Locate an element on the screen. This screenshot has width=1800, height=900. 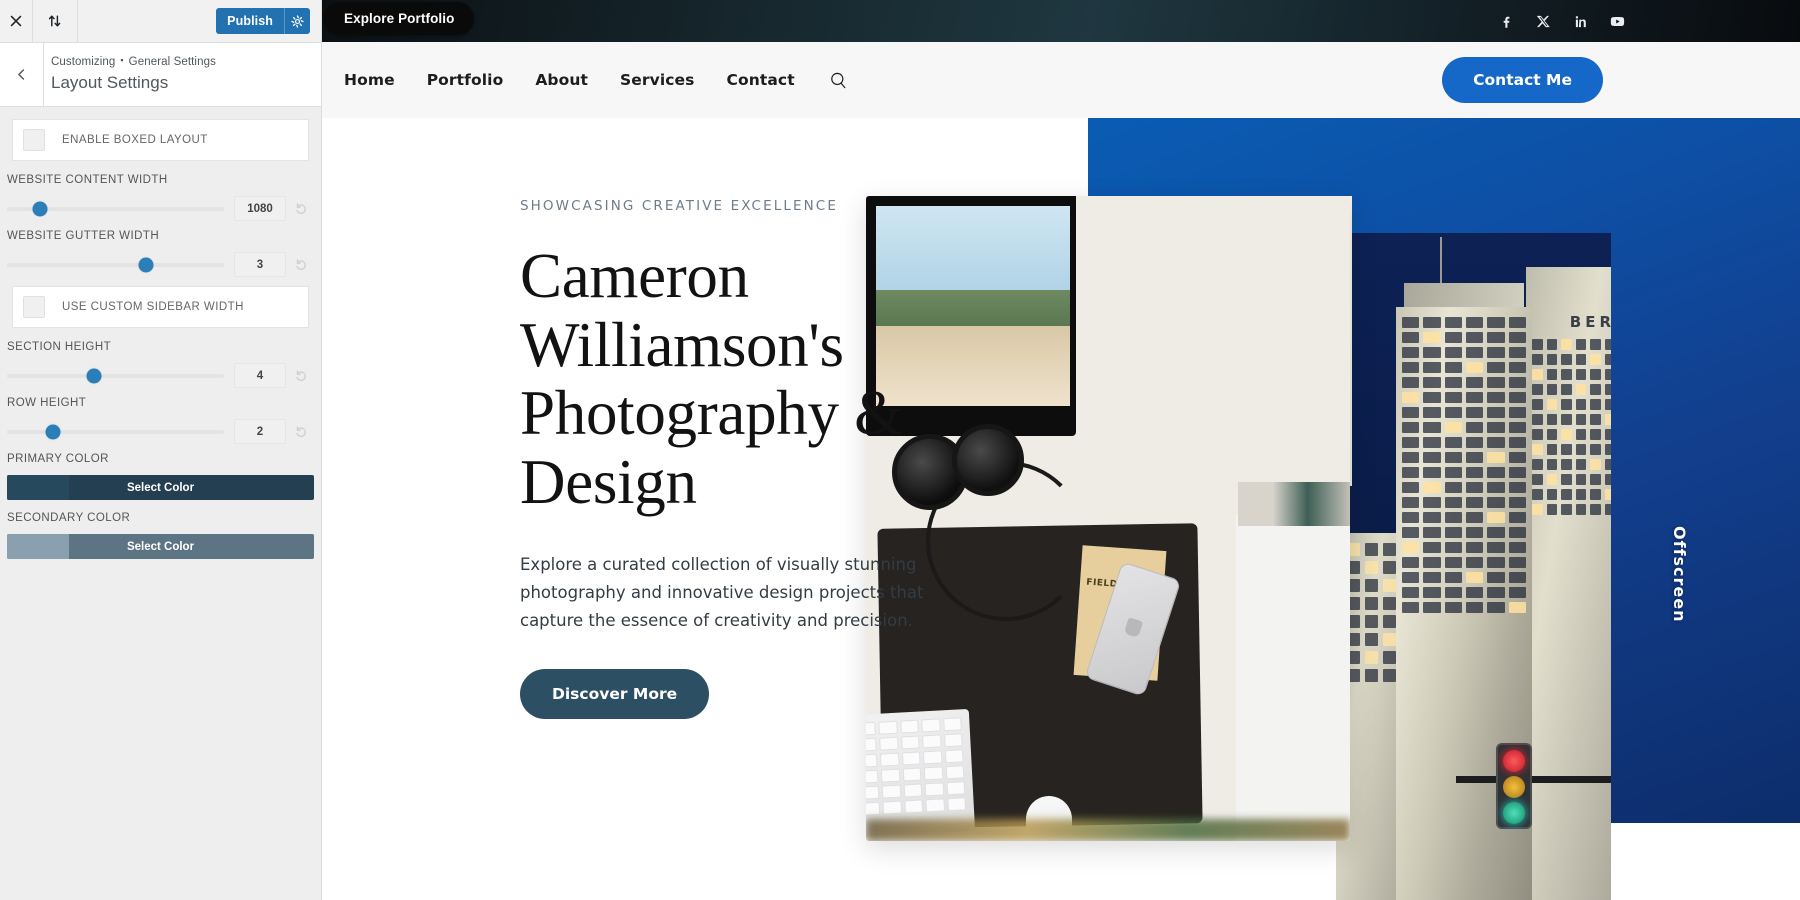
control-use-custom-sidebar-width: USE CUSTOM SIDEBAR WIDTH is located at coordinates (160, 307).